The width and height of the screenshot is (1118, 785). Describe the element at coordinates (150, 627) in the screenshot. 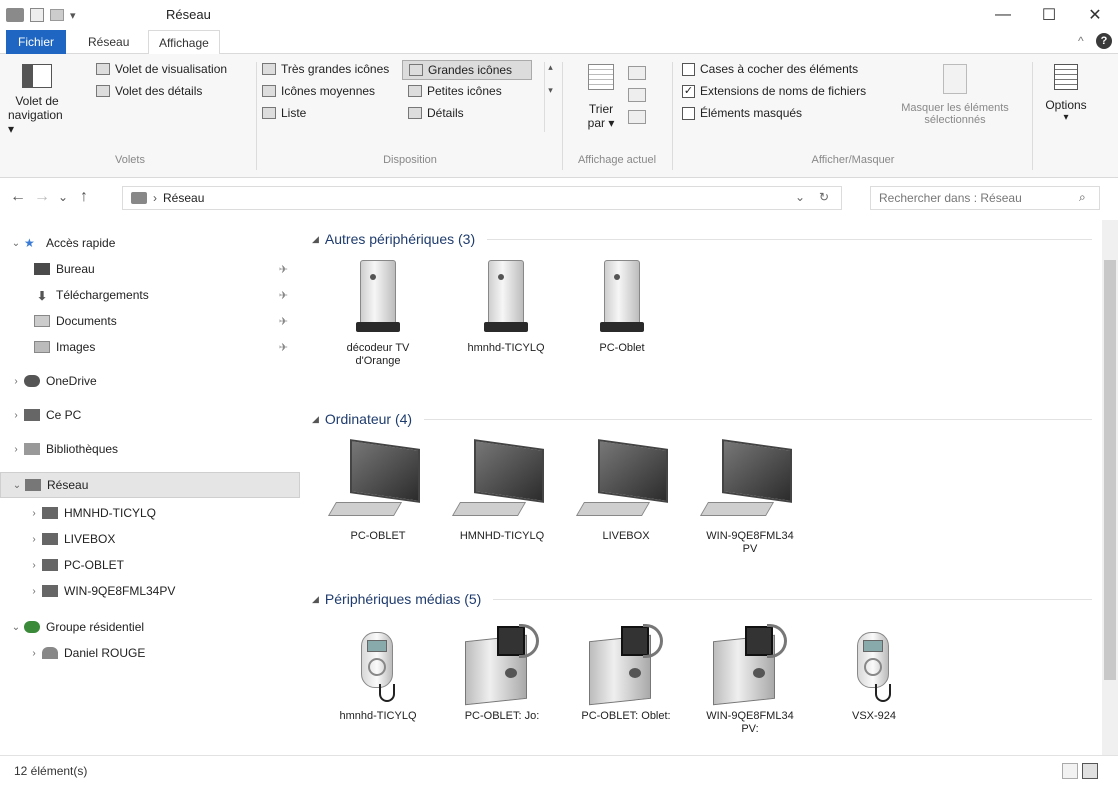

I see `nav-item-groupe-residentiel: ⌄ Groupe résidentiel` at that location.